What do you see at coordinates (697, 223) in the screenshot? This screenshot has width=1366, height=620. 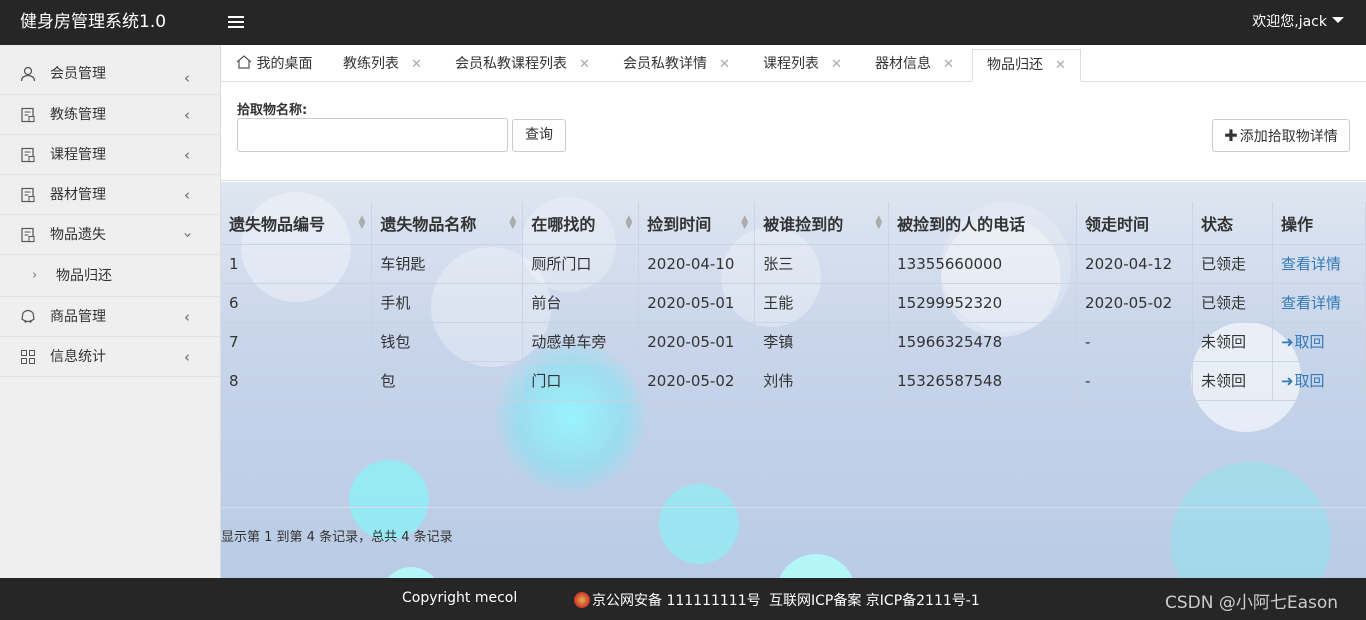 I see `column-header-found-time: 捡到时间 ▲ ▼` at bounding box center [697, 223].